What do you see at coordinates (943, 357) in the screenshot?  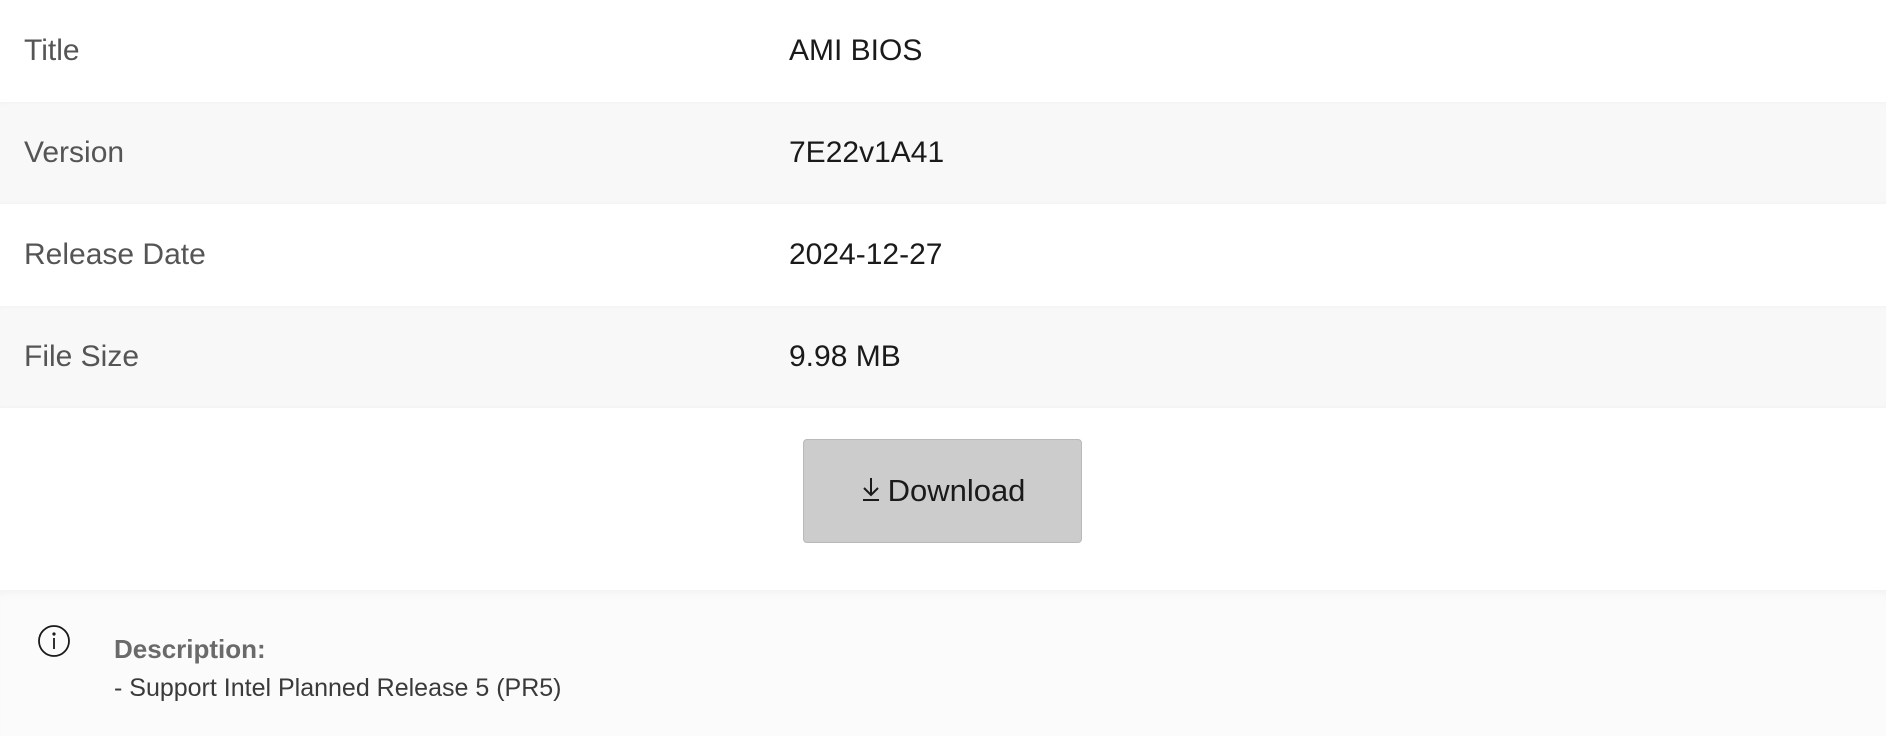 I see `details-row-file-size: File Size 9.98 MB` at bounding box center [943, 357].